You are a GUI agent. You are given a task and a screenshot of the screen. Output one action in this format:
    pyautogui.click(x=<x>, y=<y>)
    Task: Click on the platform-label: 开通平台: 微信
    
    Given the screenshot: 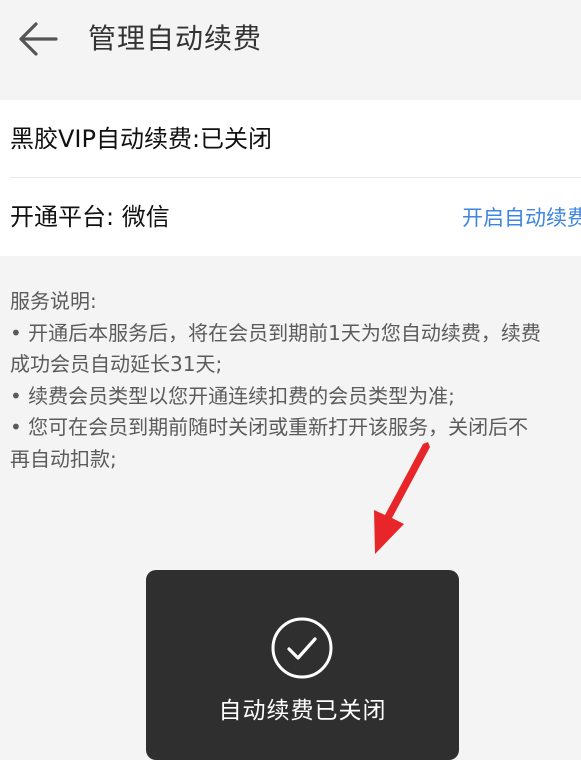 What is the action you would take?
    pyautogui.click(x=90, y=217)
    